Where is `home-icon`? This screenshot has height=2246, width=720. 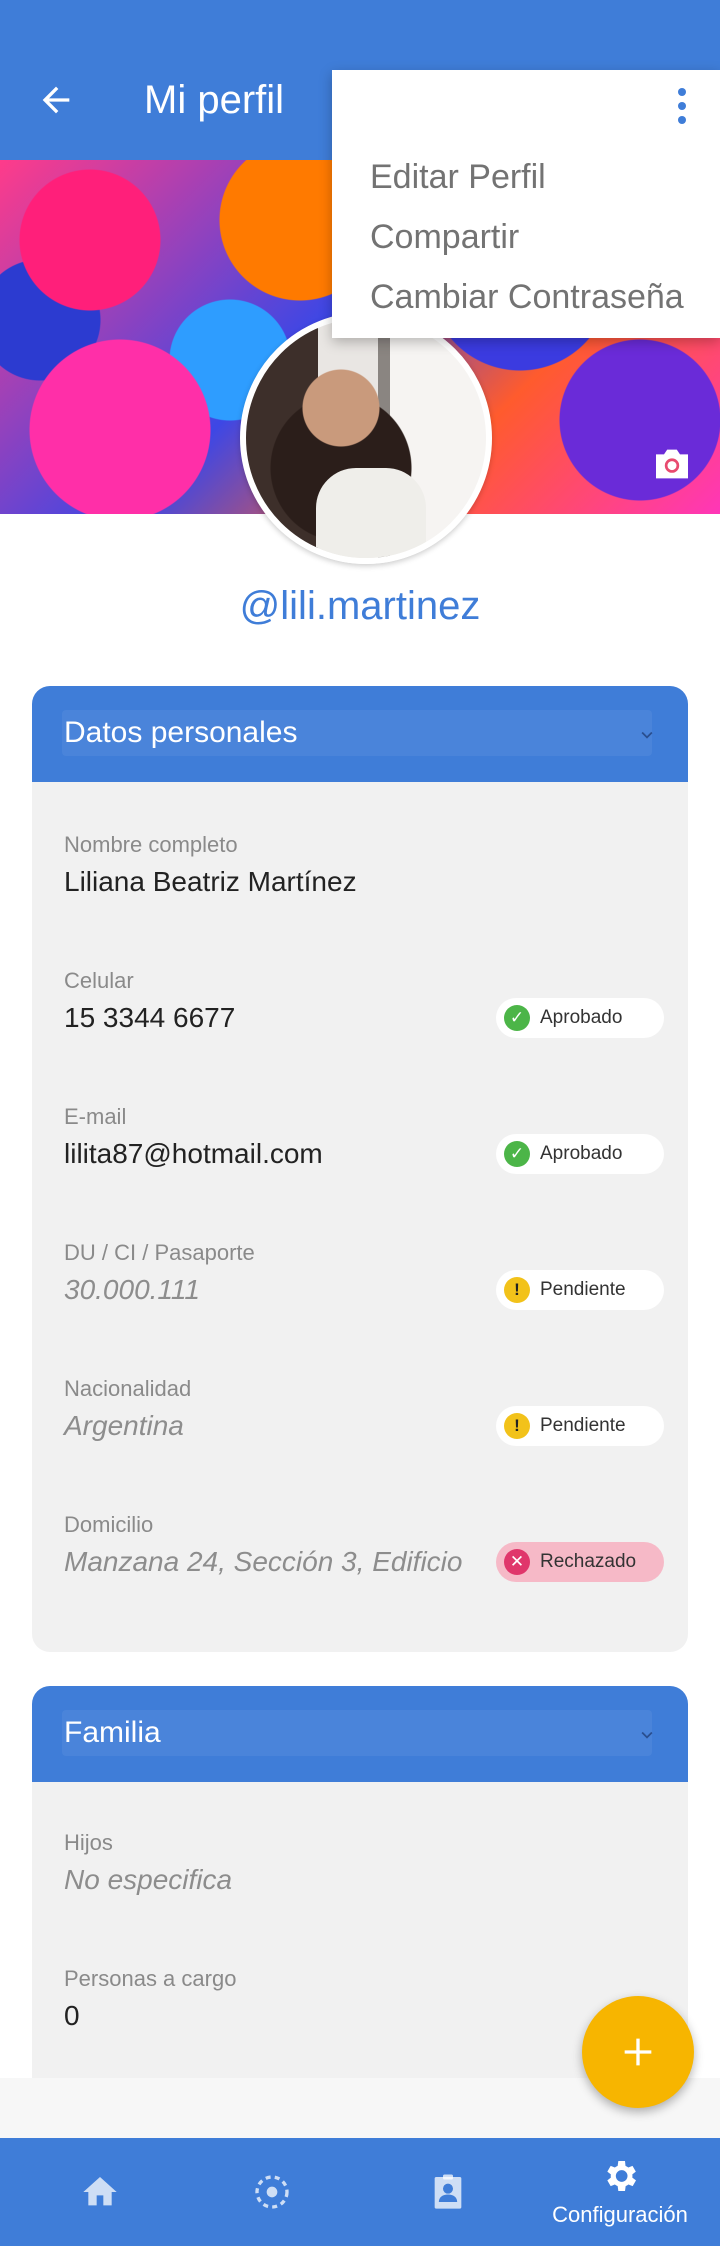
home-icon is located at coordinates (100, 2191).